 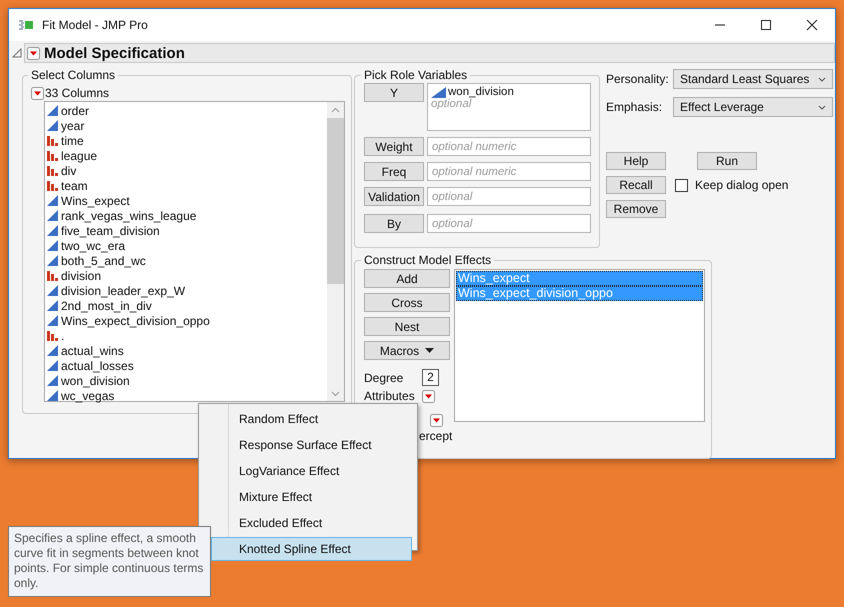 I want to click on panel-title: Construct Model Effects, so click(x=427, y=260).